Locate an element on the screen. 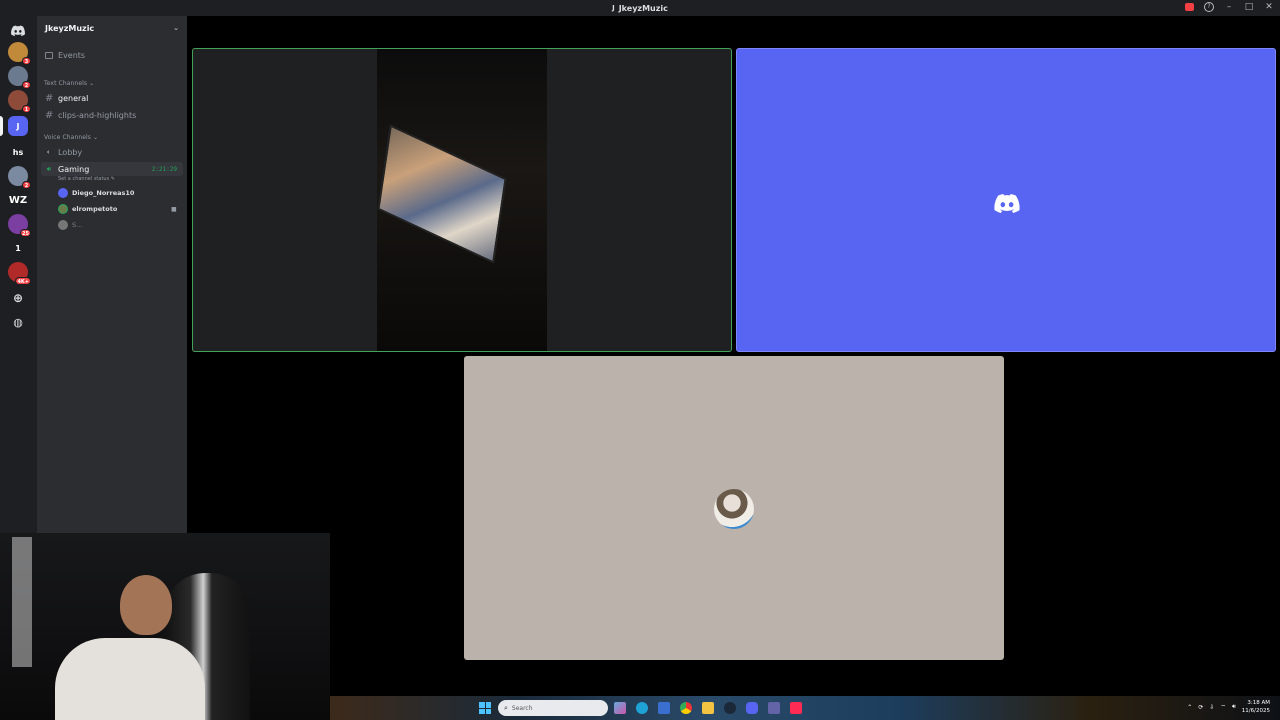 This screenshot has height=720, width=1280. discover-button: ◍ is located at coordinates (18, 322).